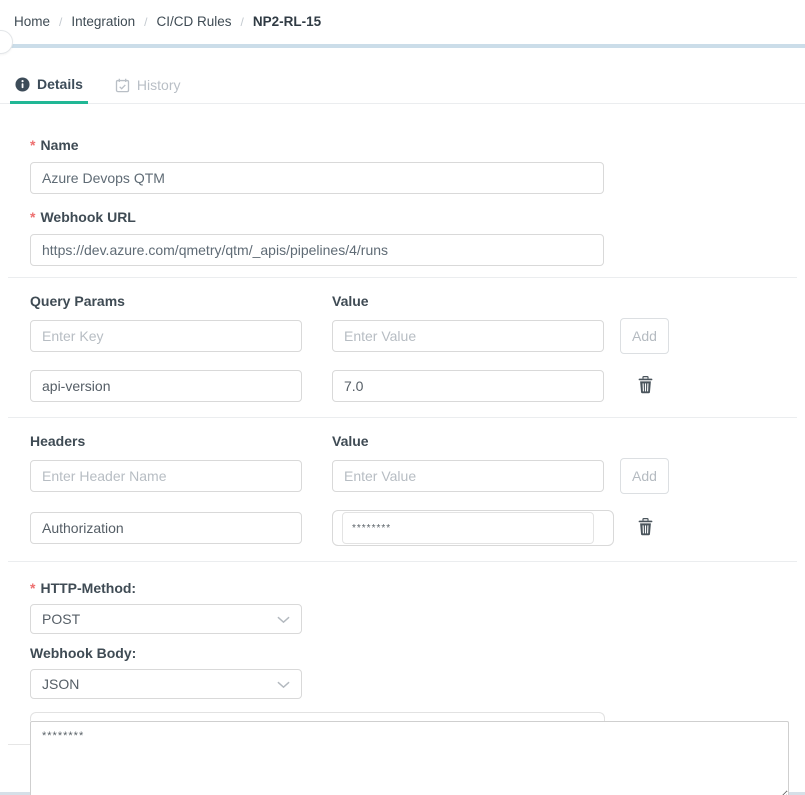  I want to click on http-method-label: * HTTP-Method:, so click(83, 588).